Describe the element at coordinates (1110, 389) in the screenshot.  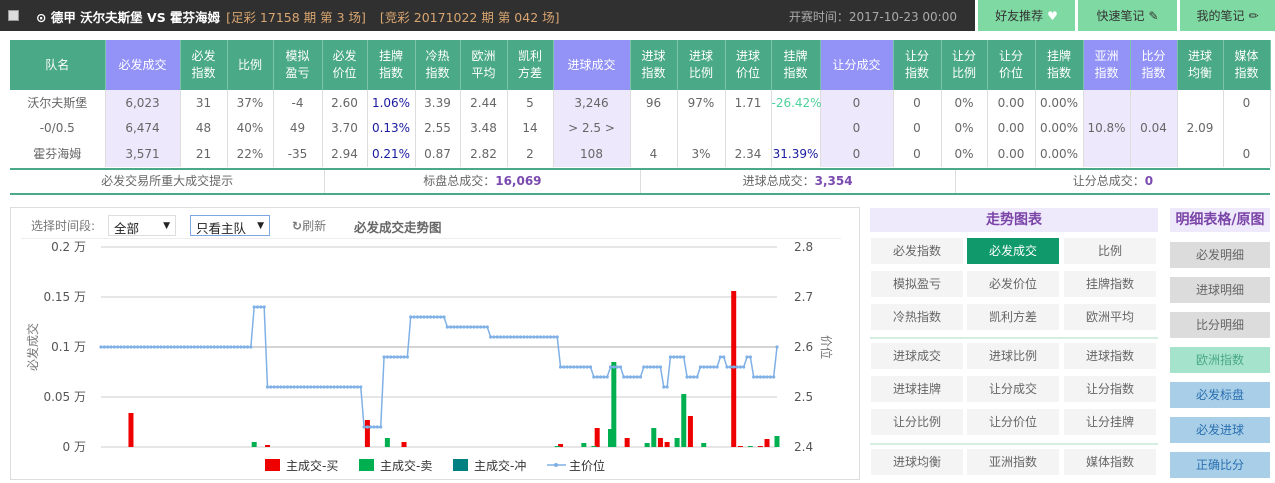
I see `trend-button: 让分指数` at that location.